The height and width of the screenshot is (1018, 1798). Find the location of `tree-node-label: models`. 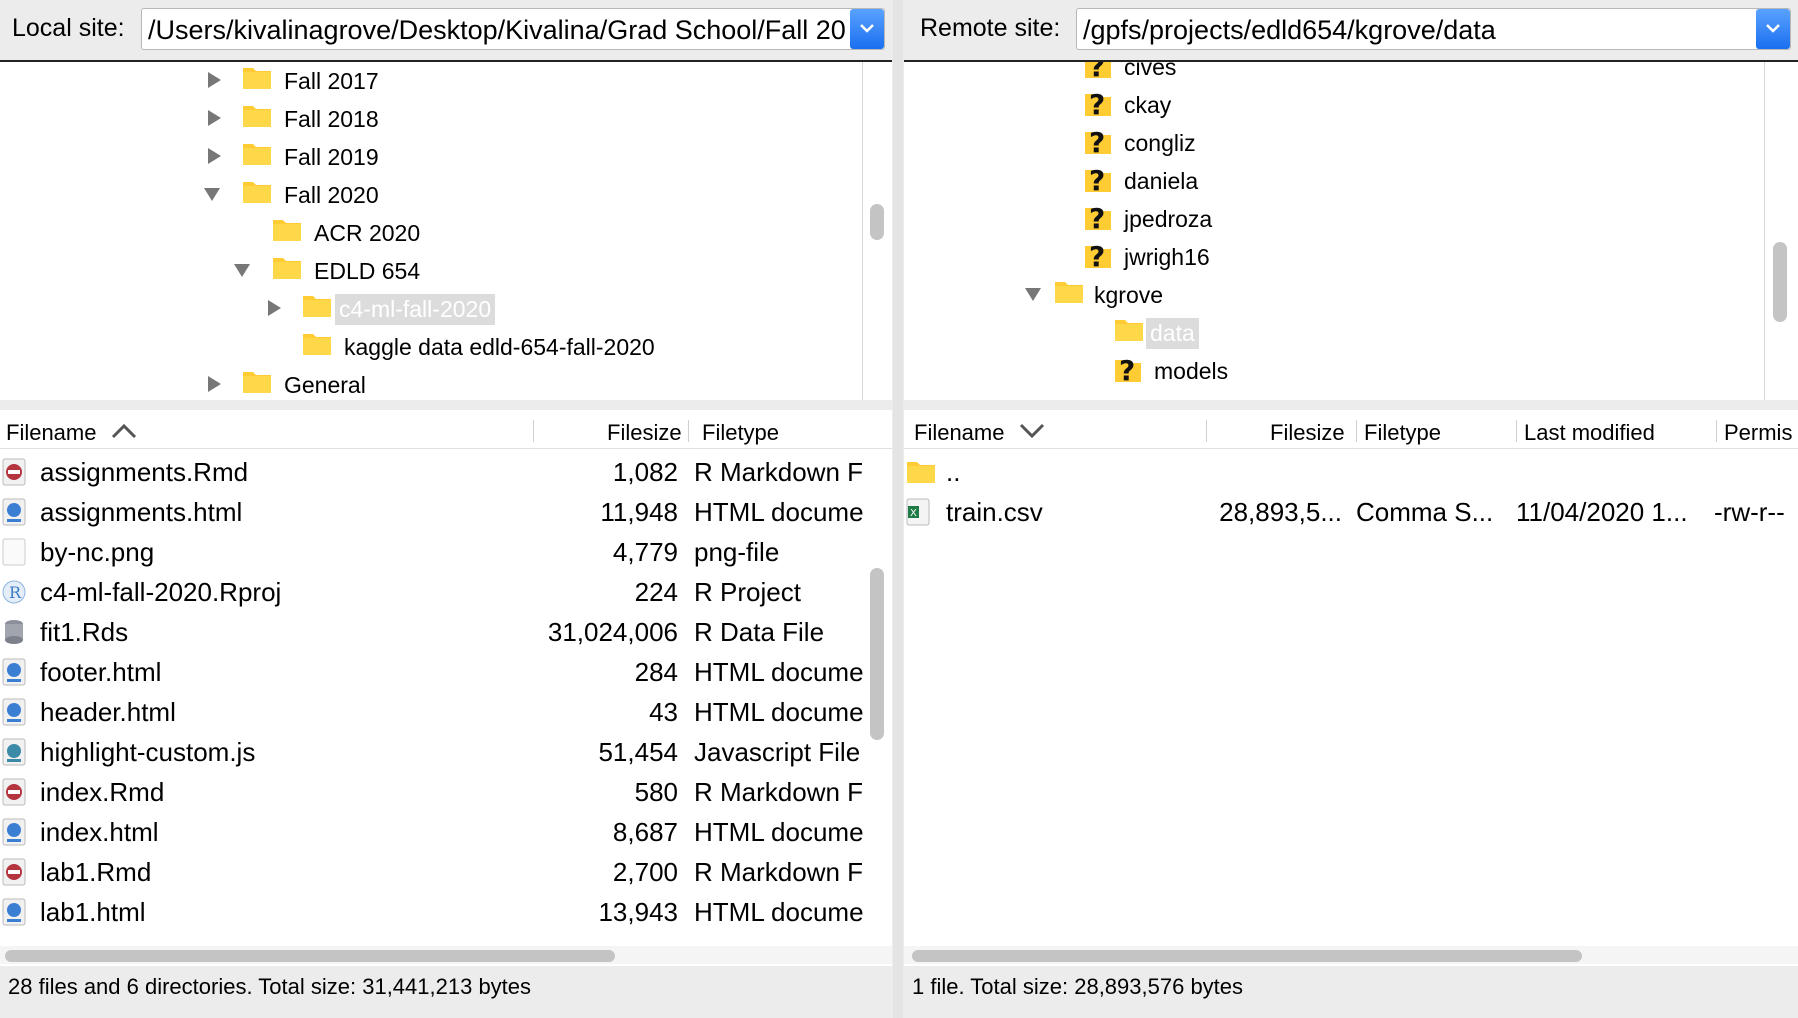

tree-node-label: models is located at coordinates (1191, 371).